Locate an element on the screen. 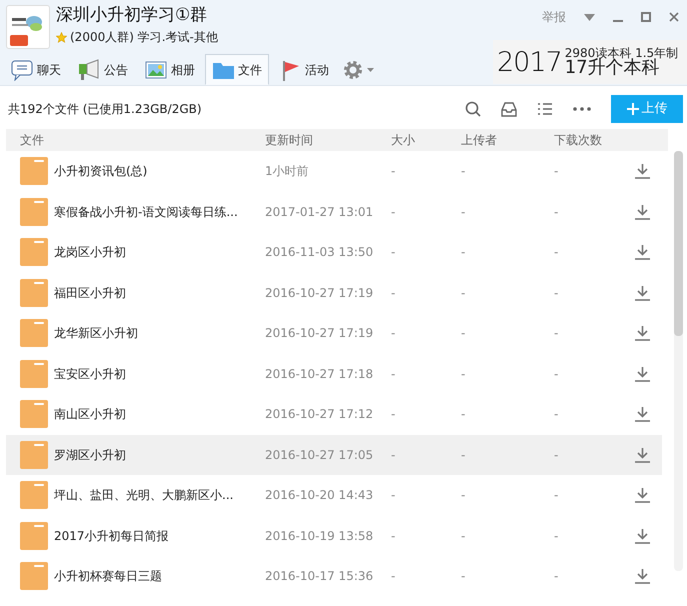 The height and width of the screenshot is (606, 687). tab: 公告 is located at coordinates (103, 69).